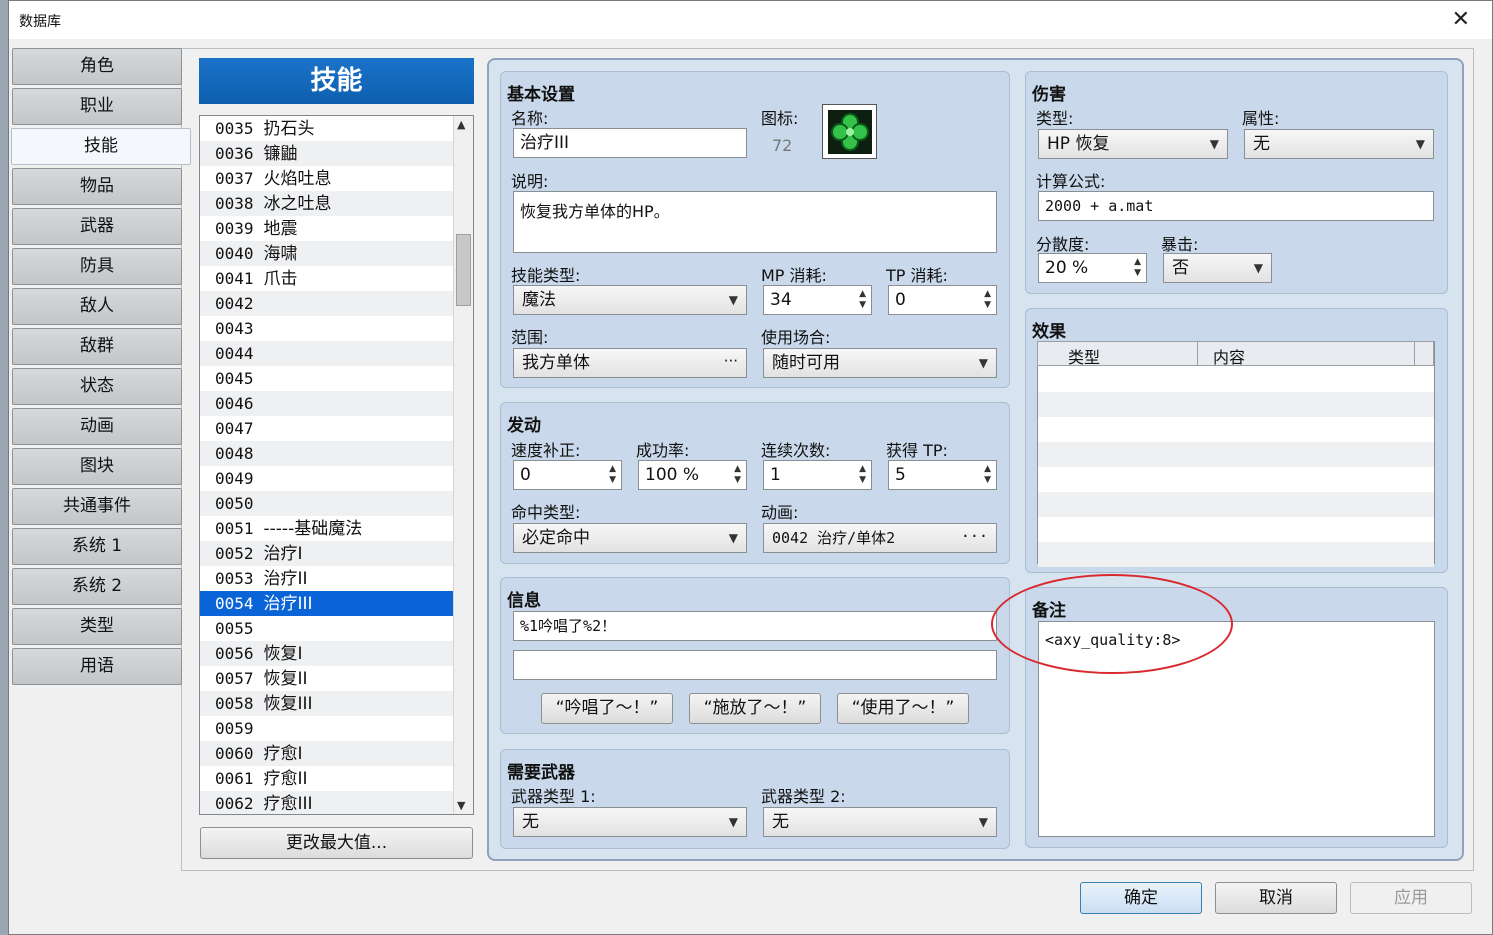  Describe the element at coordinates (567, 475) in the screenshot. I see `speed-spinner: 0 ▲ ▼` at that location.